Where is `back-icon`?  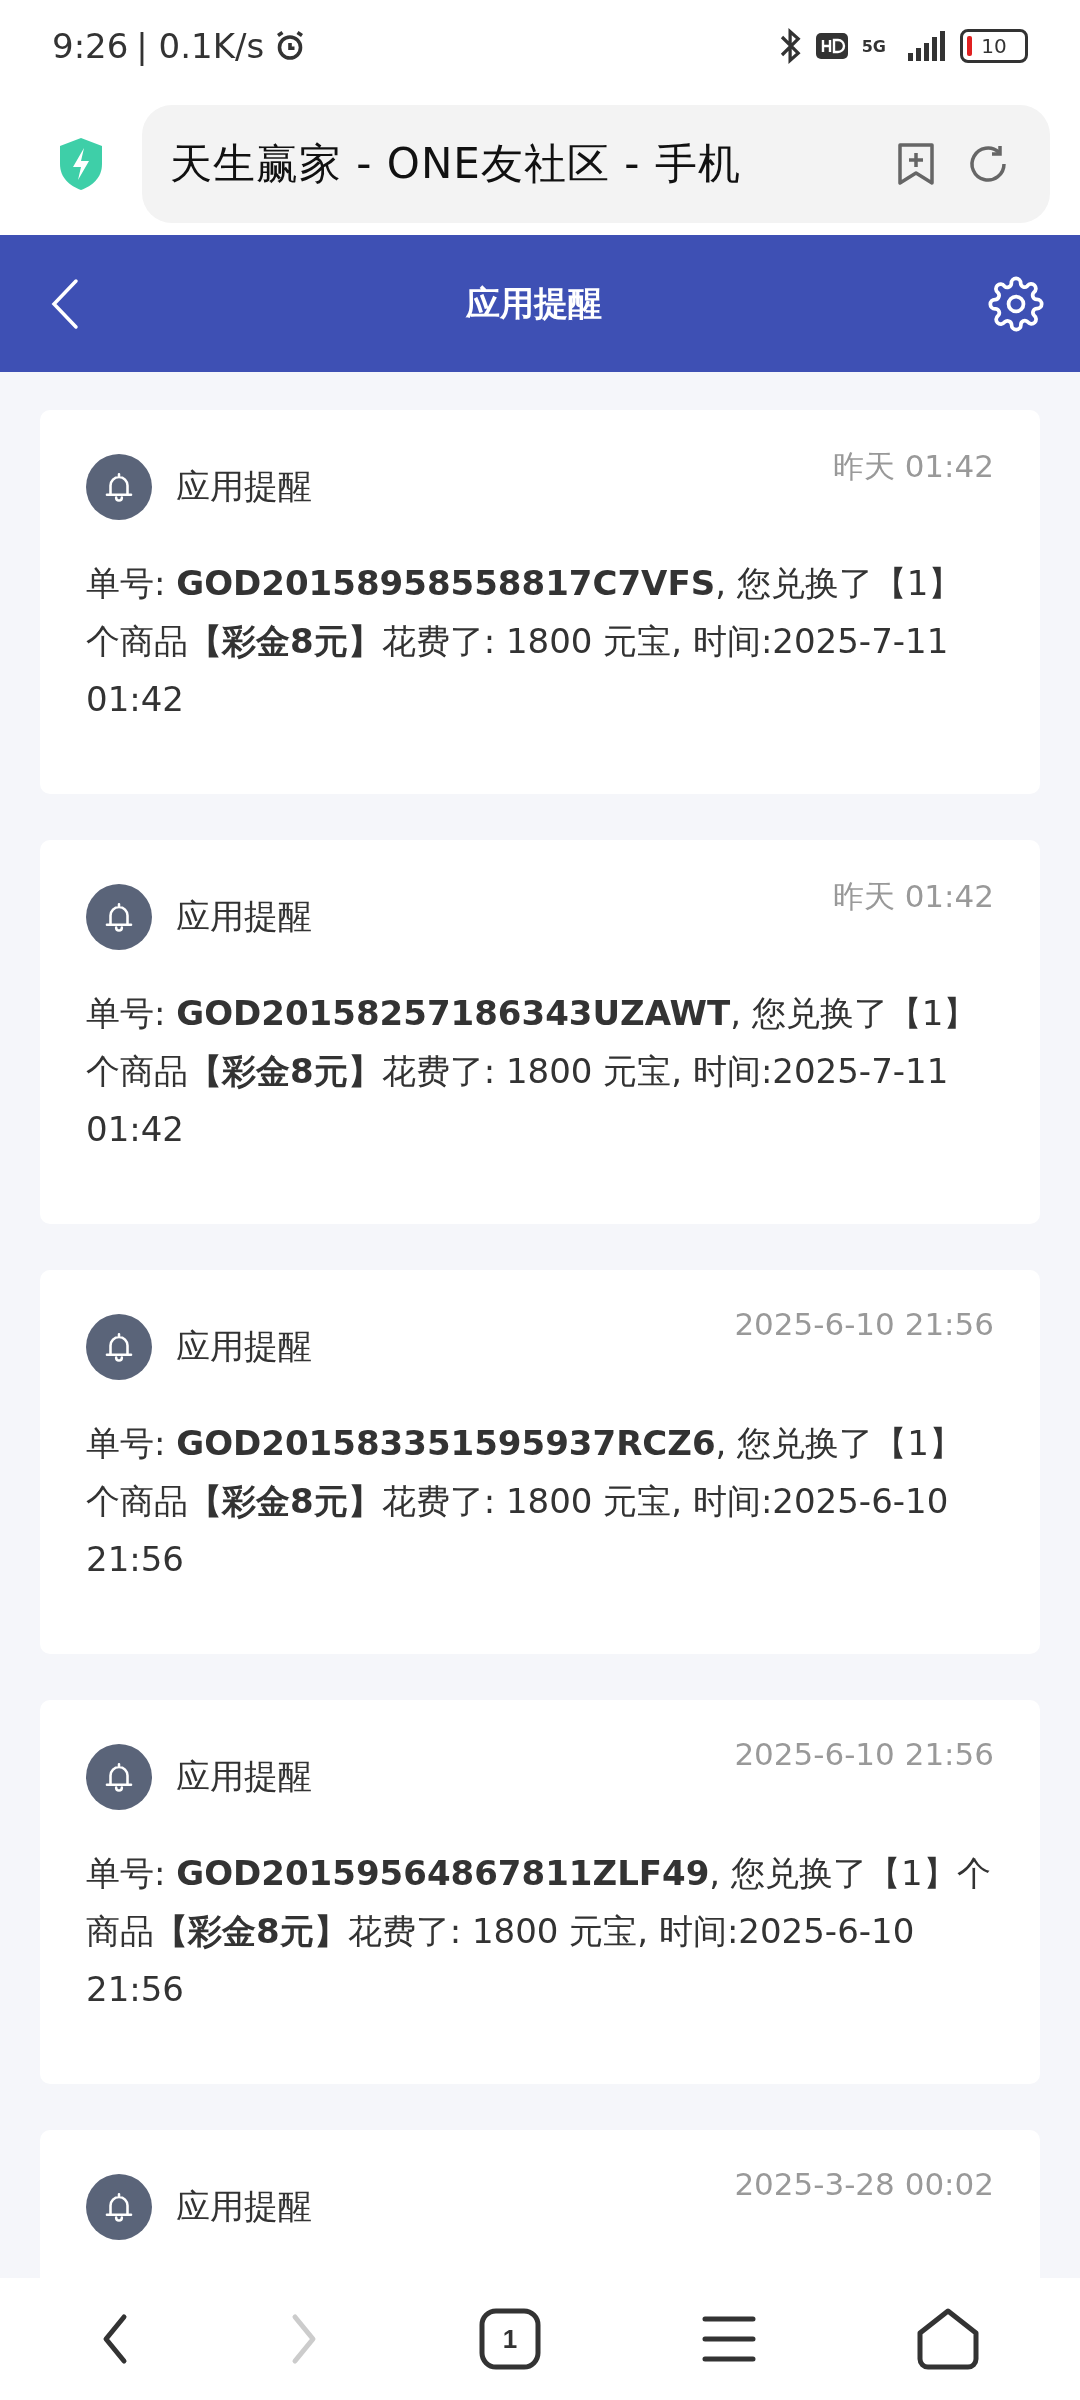
back-icon is located at coordinates (65, 303).